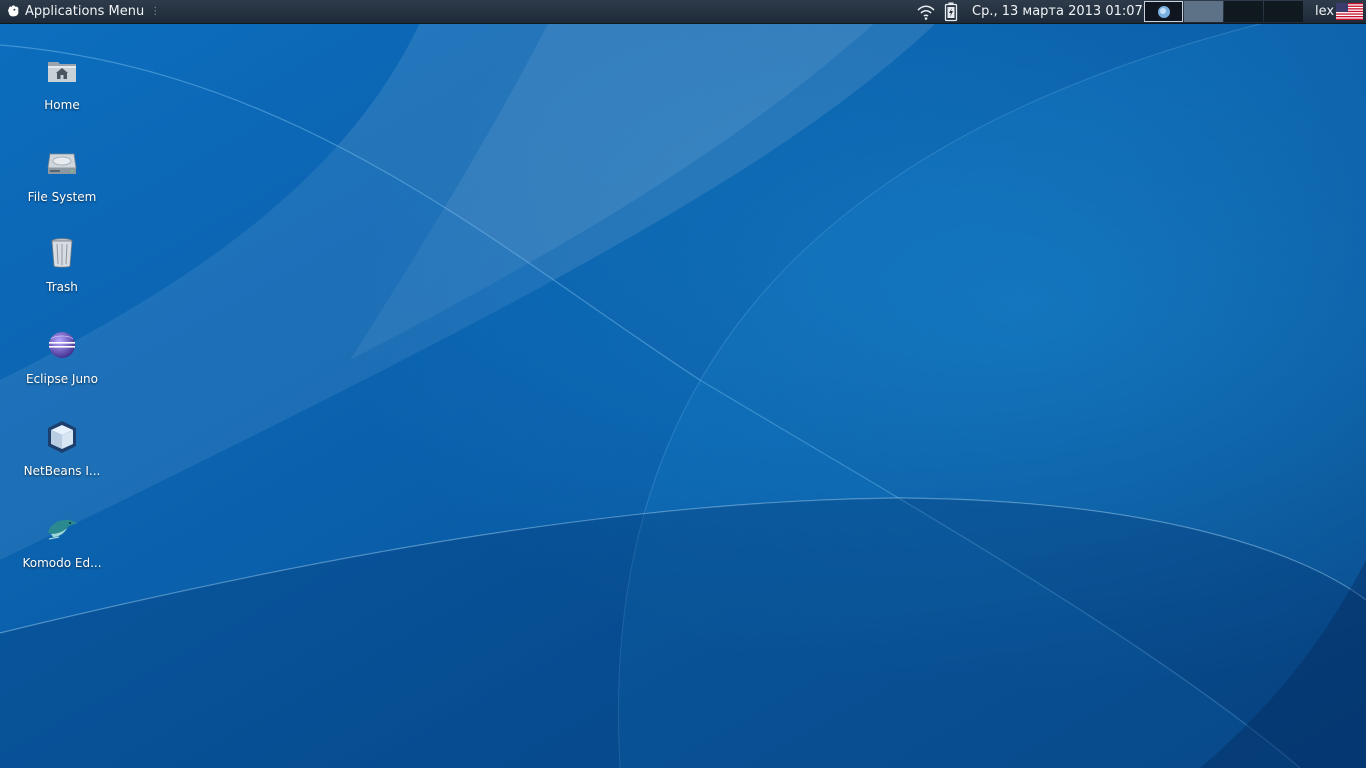 The height and width of the screenshot is (768, 1366). I want to click on desktop-icon-home: Home, so click(62, 83).